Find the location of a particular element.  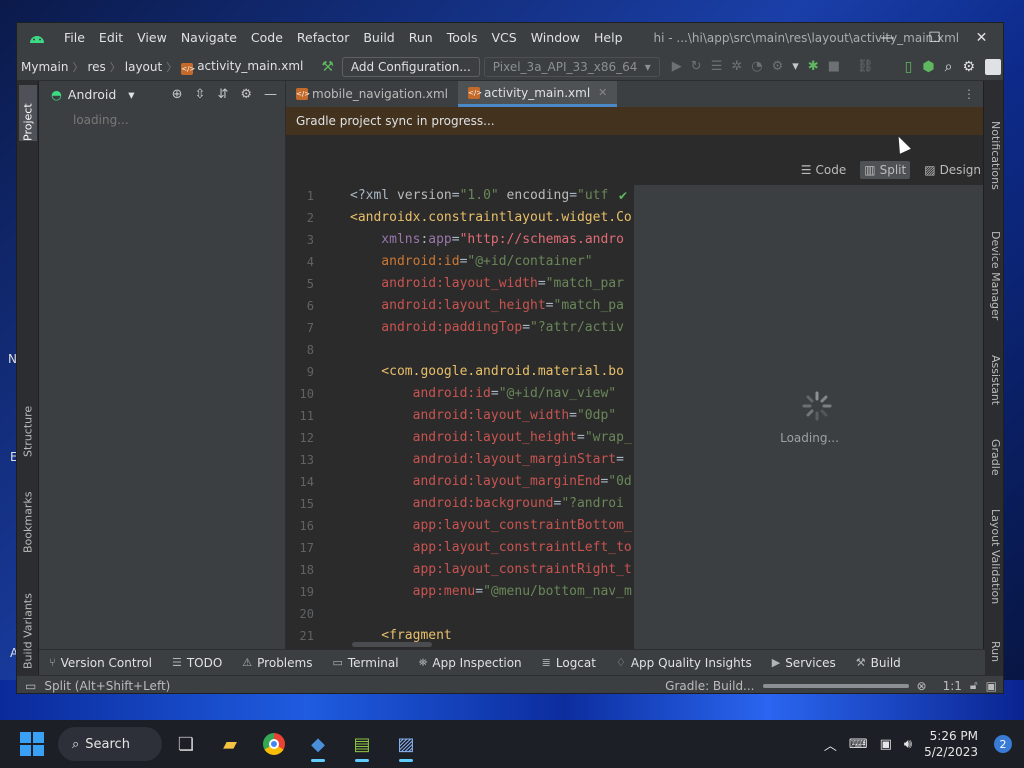

tool-window-logcat: ≣ Logcat is located at coordinates (569, 663).